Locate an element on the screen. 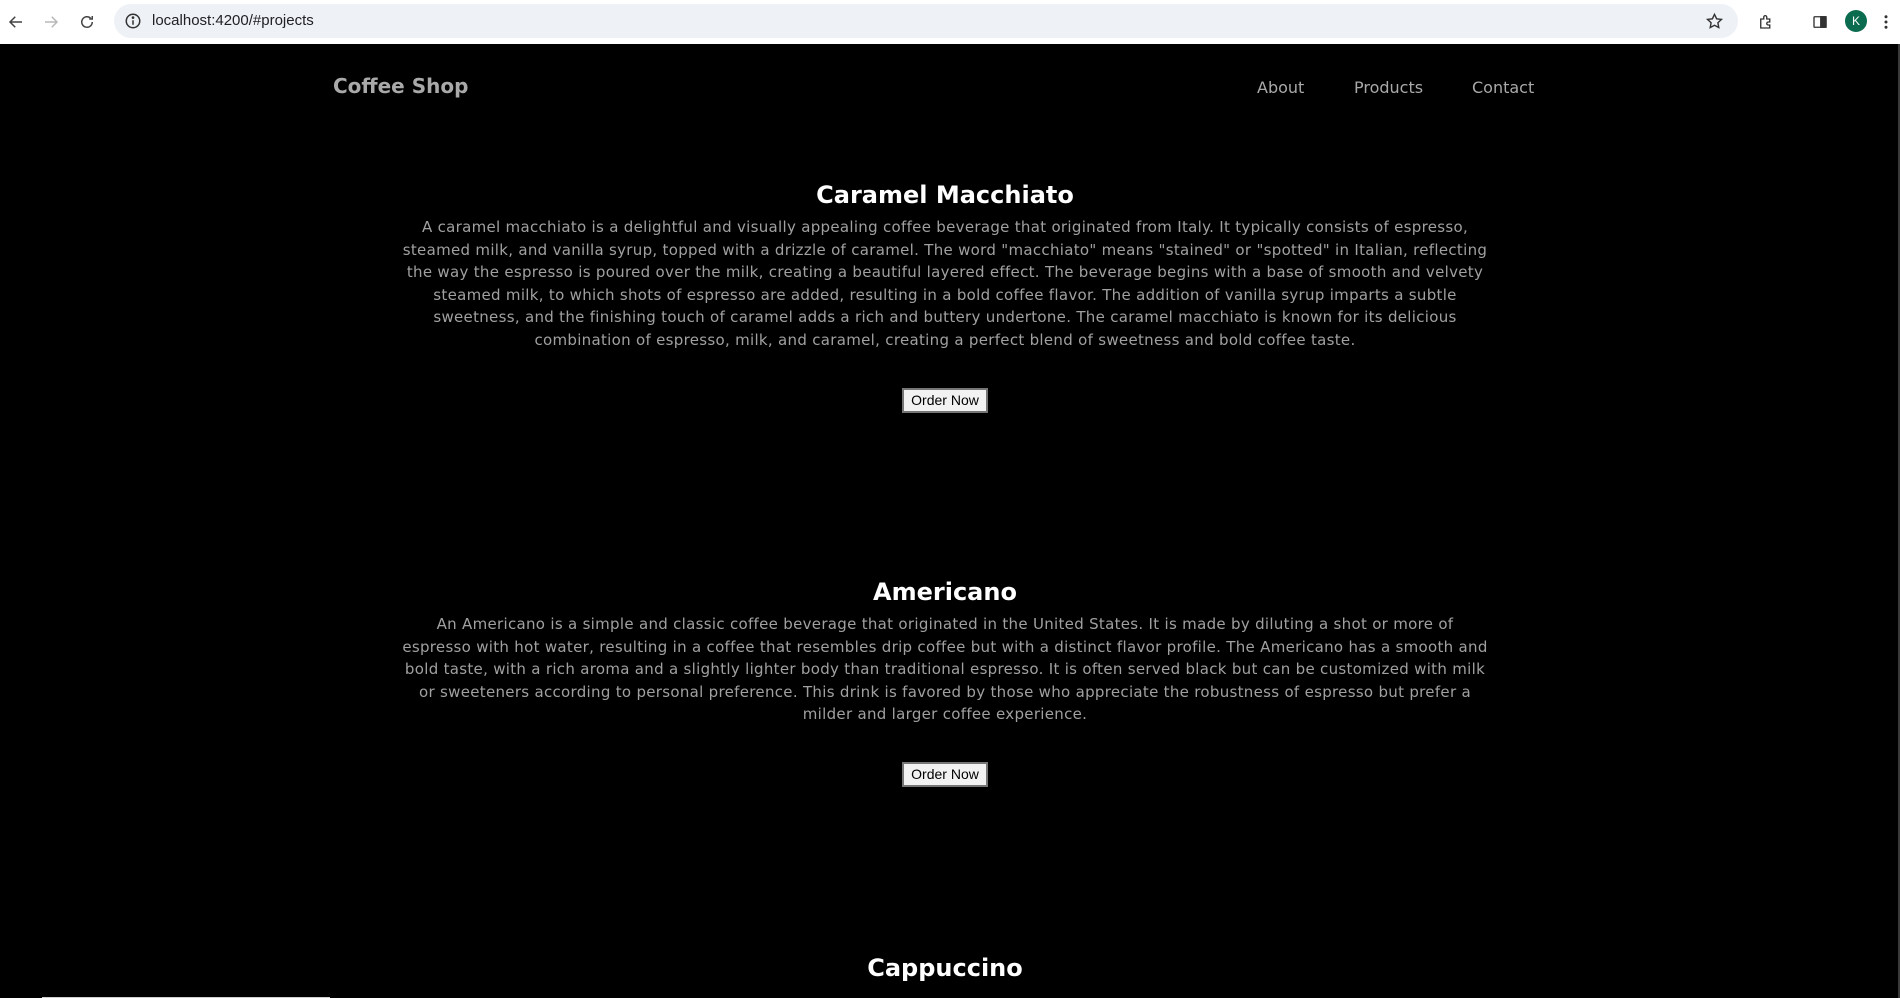  info-icon is located at coordinates (133, 21).